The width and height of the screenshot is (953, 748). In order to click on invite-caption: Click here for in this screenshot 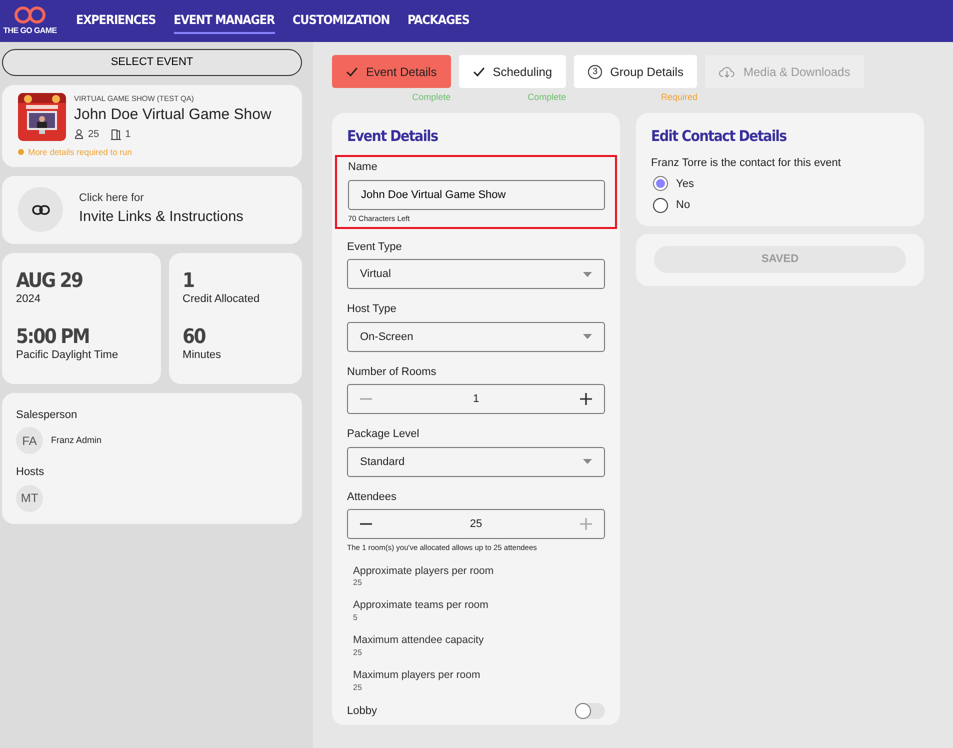, I will do `click(112, 198)`.